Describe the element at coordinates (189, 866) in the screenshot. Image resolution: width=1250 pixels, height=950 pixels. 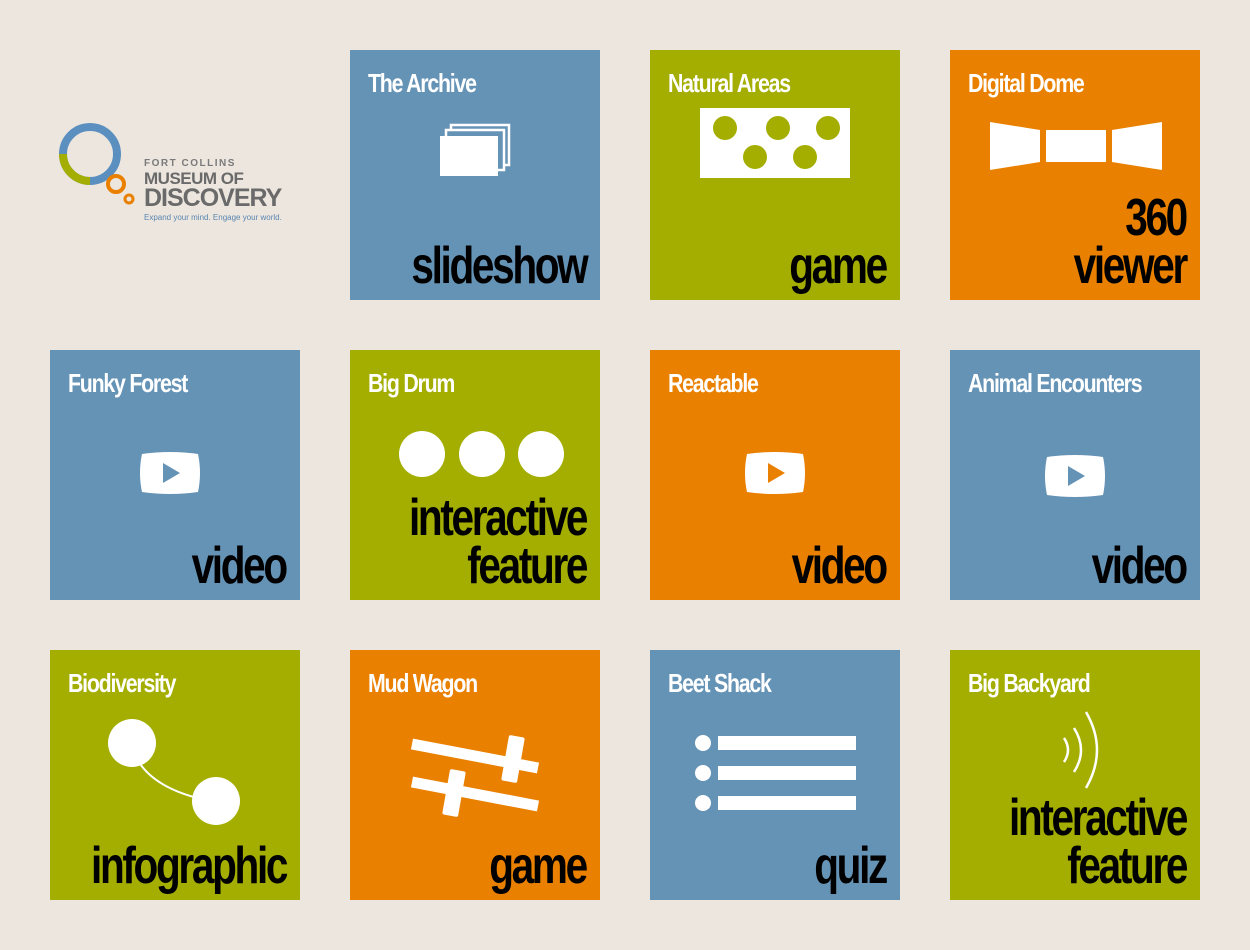
I see `tile-type: infographic` at that location.